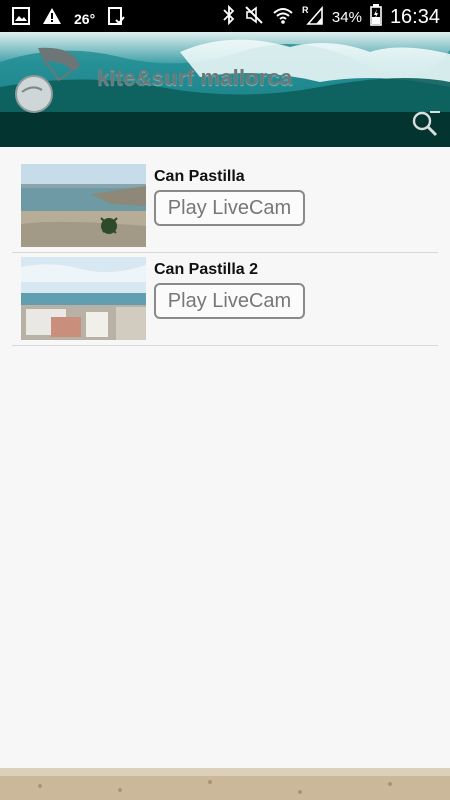 Image resolution: width=450 pixels, height=800 pixels. What do you see at coordinates (376, 17) in the screenshot?
I see `battery-icon` at bounding box center [376, 17].